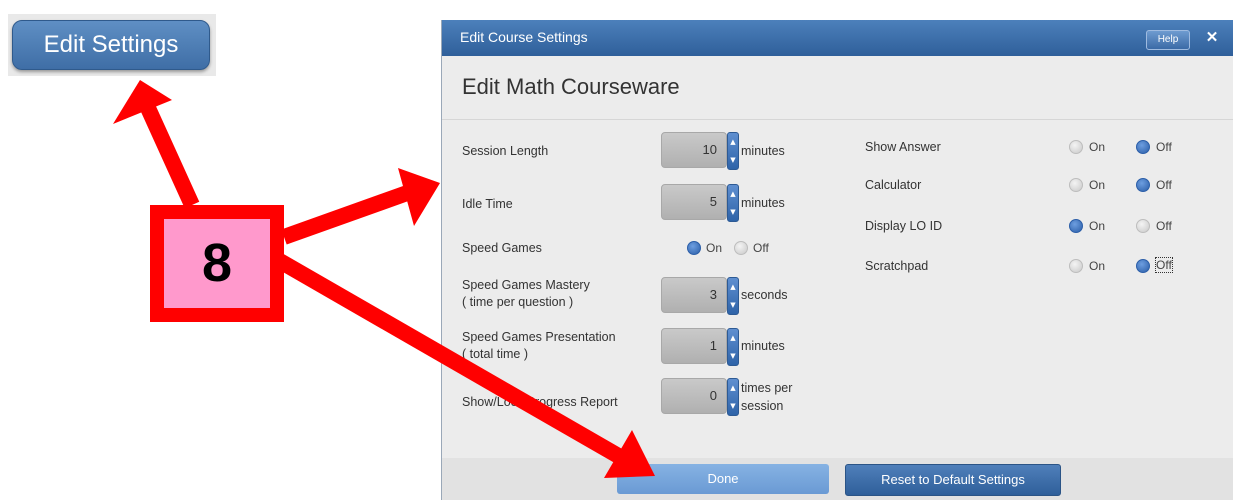  Describe the element at coordinates (893, 185) in the screenshot. I see `calculator-label: Calculator` at that location.